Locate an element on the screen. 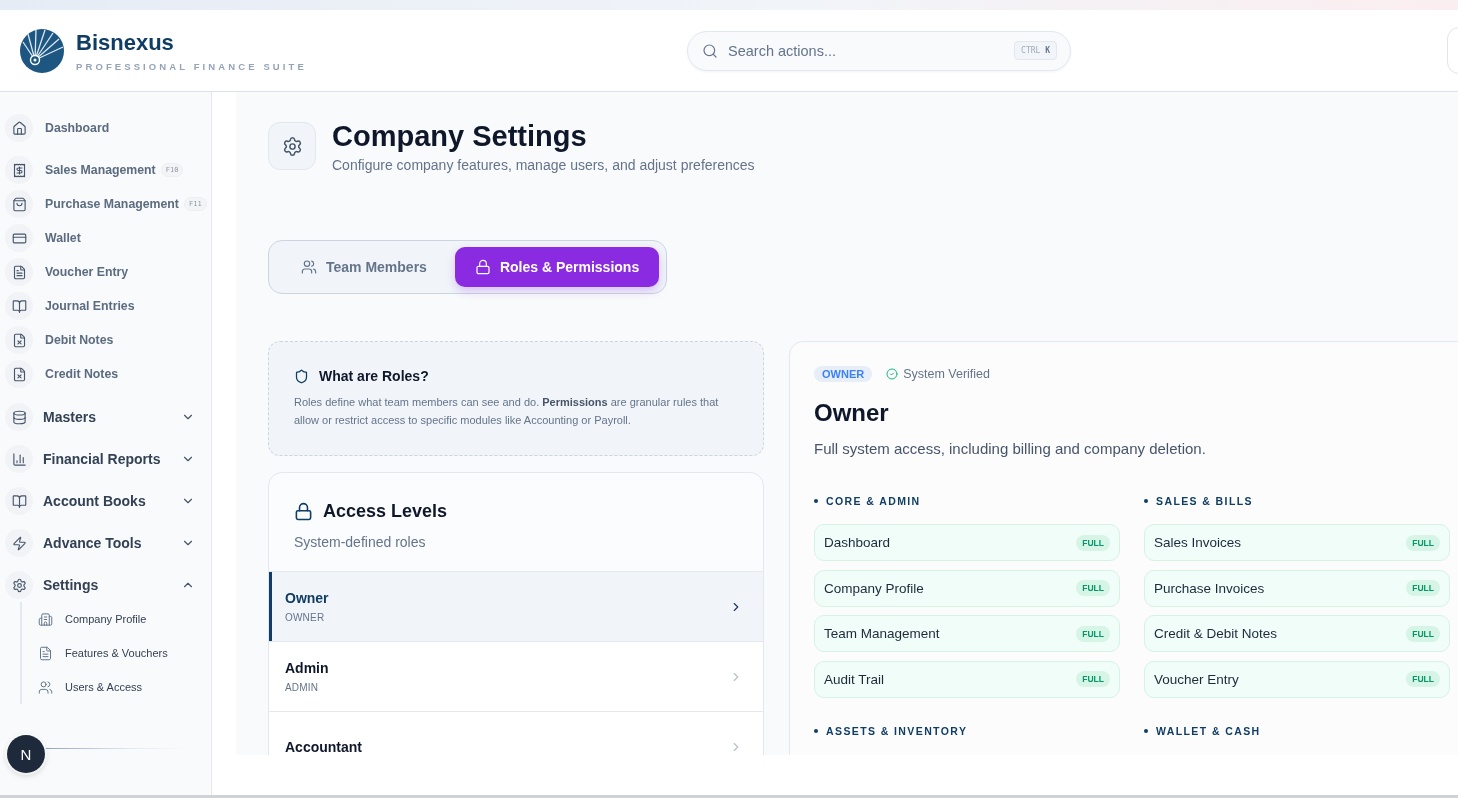 This screenshot has height=798, width=1458. shortcut-key: CTRL K is located at coordinates (1035, 50).